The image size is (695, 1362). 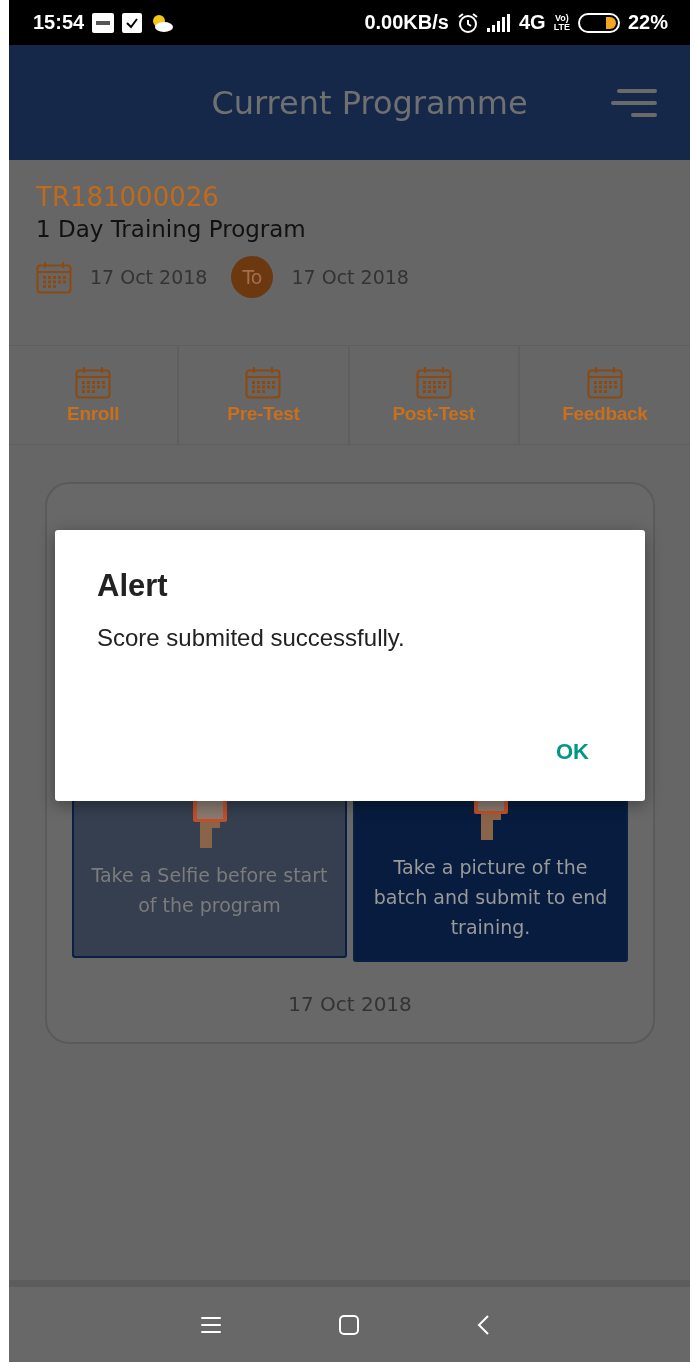 What do you see at coordinates (252, 277) in the screenshot?
I see `date-separator: To` at bounding box center [252, 277].